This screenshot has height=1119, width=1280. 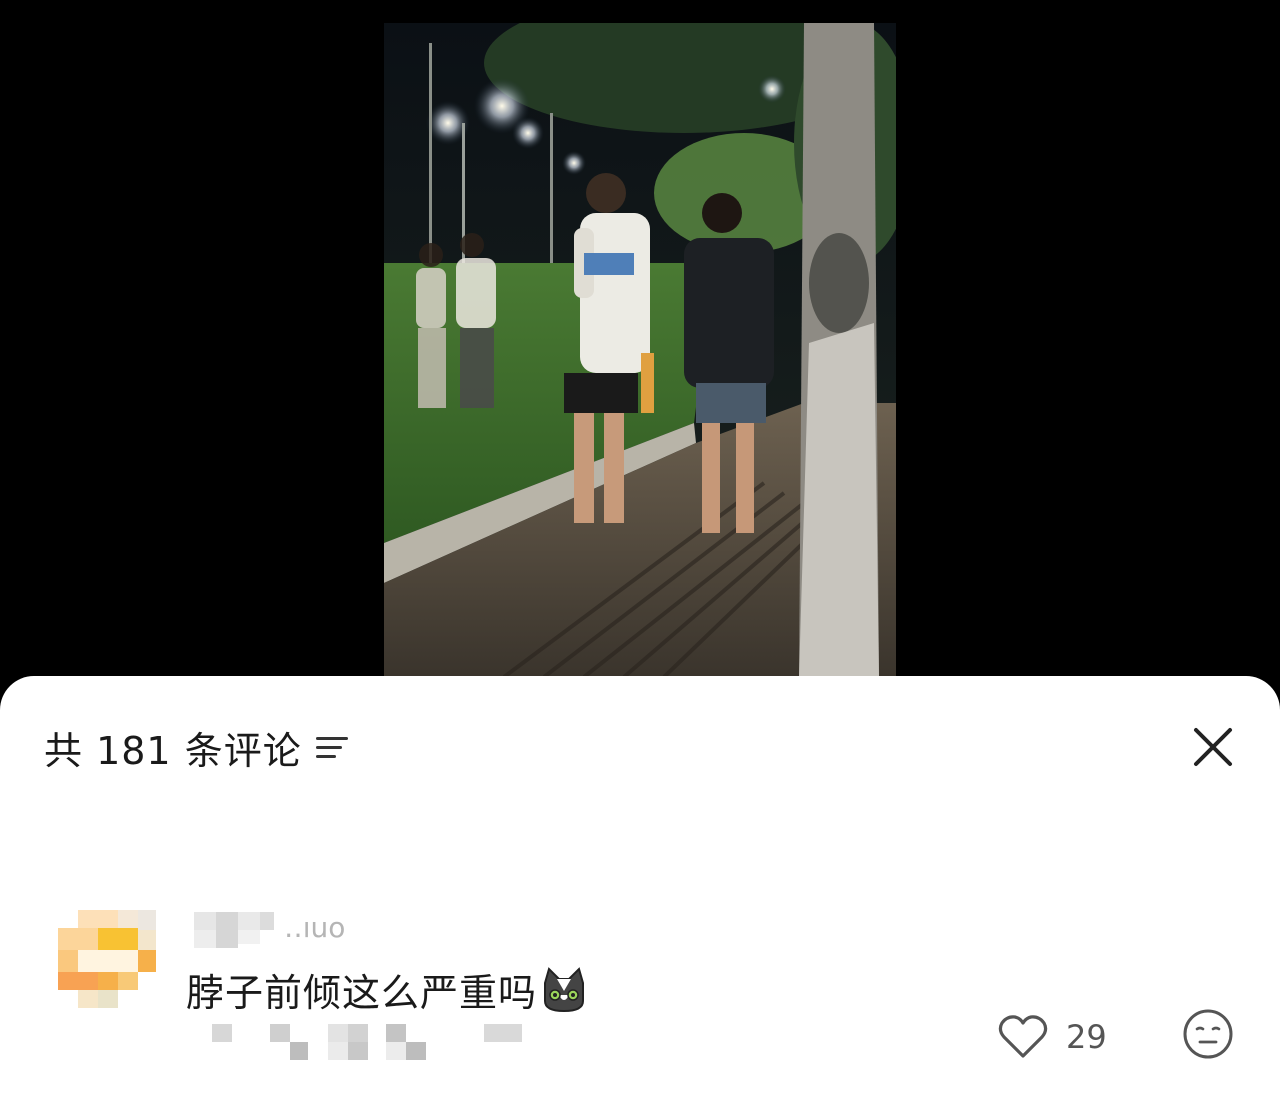 I want to click on username-fragment: ‥ıuo, so click(x=315, y=927).